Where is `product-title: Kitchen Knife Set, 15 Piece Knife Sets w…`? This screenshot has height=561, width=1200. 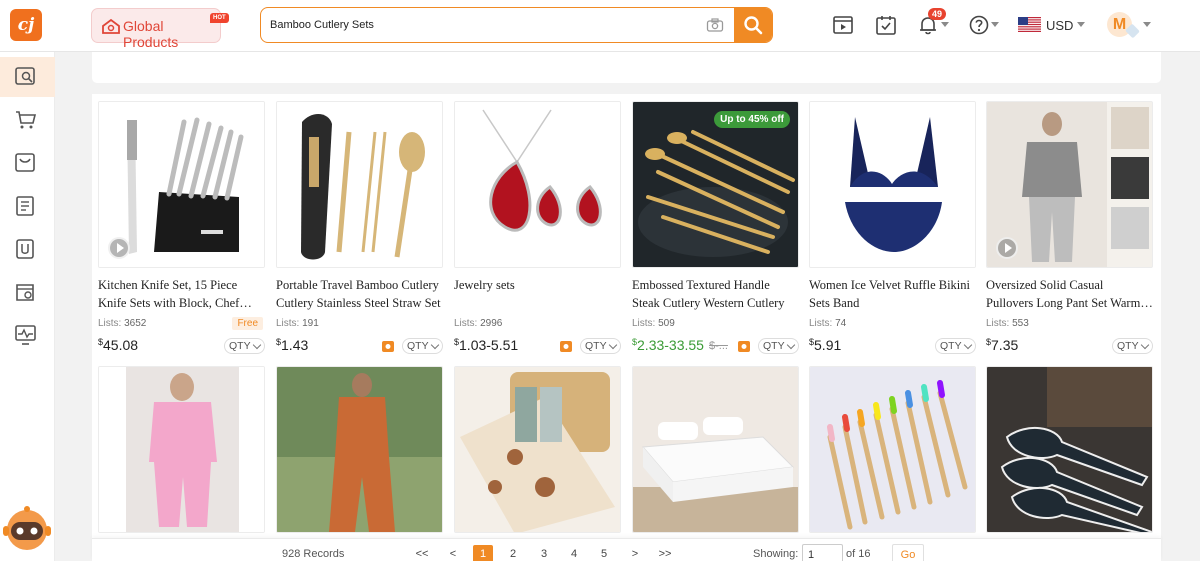 product-title: Kitchen Knife Set, 15 Piece Knife Sets w… is located at coordinates (181, 294).